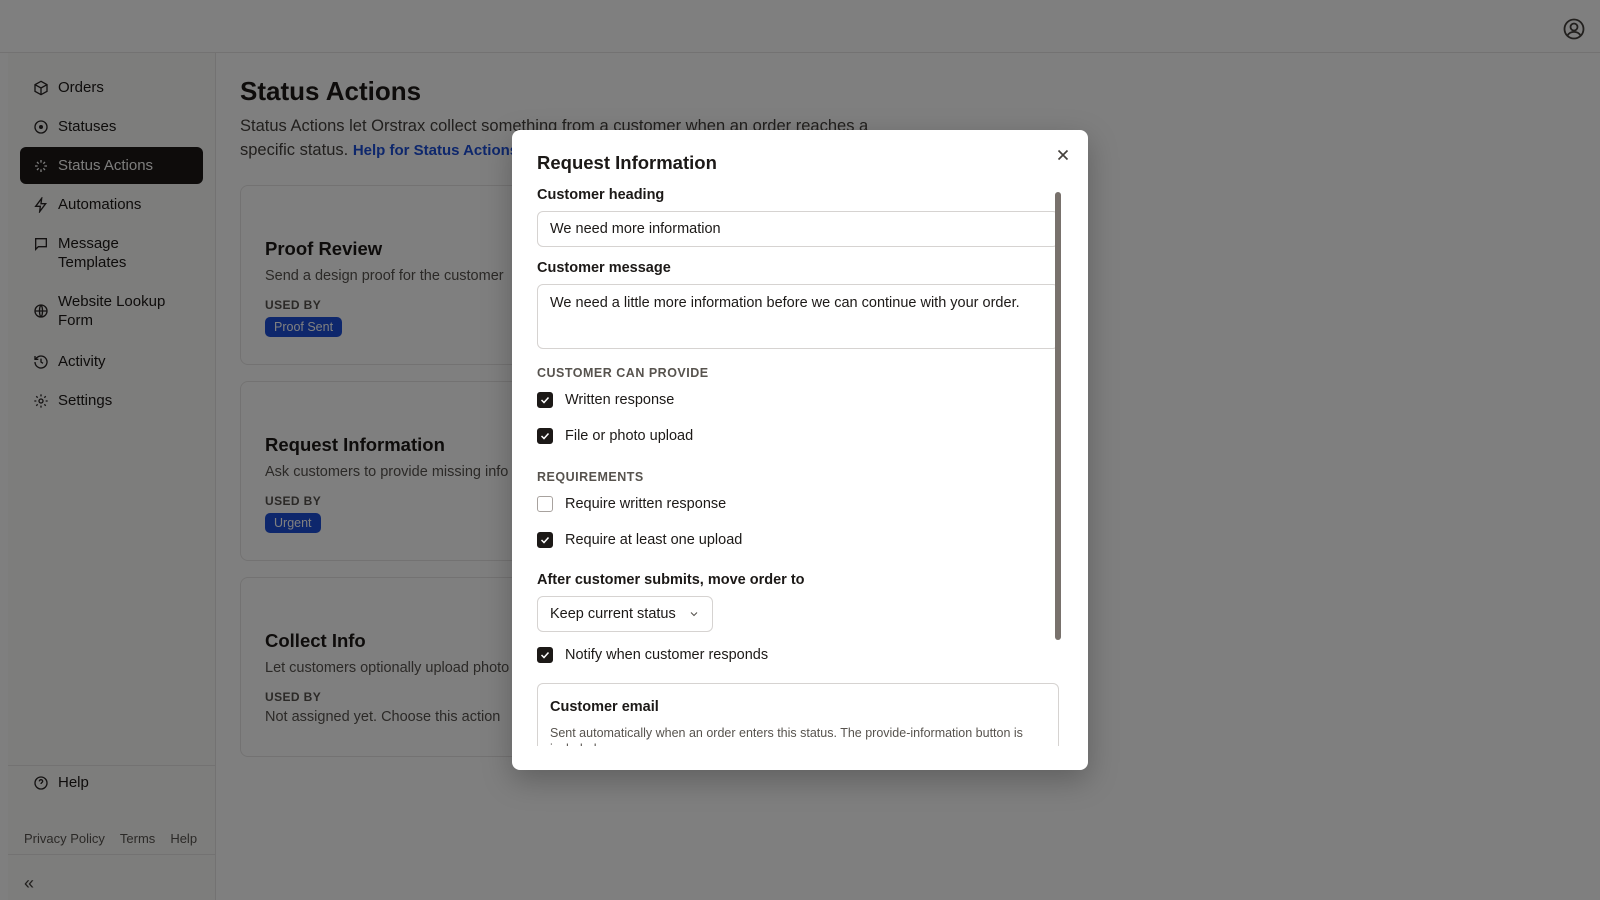 The height and width of the screenshot is (900, 1600). I want to click on file-upload-option: File or photo upload, so click(615, 436).